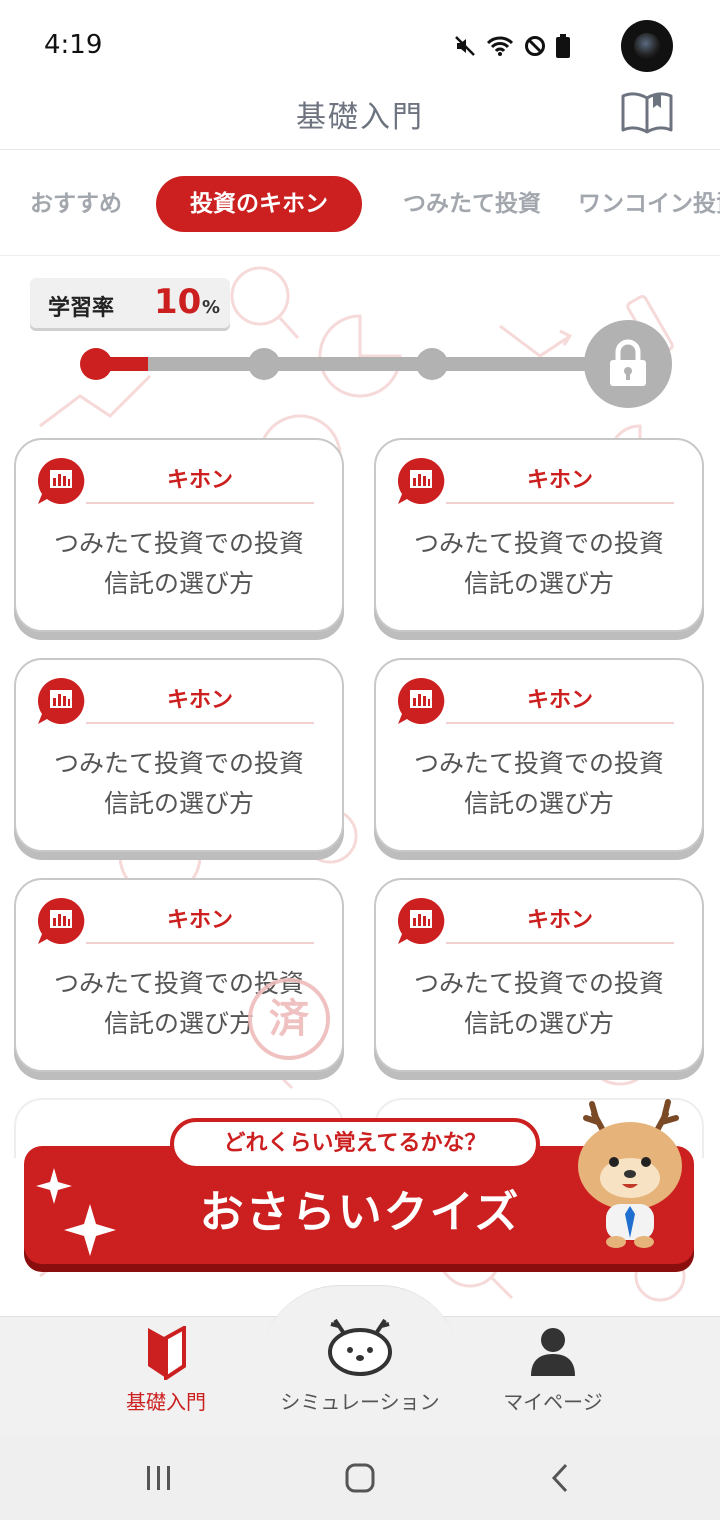 The height and width of the screenshot is (1520, 720). What do you see at coordinates (360, 1212) in the screenshot?
I see `quiz-title: おさらいクイズ` at bounding box center [360, 1212].